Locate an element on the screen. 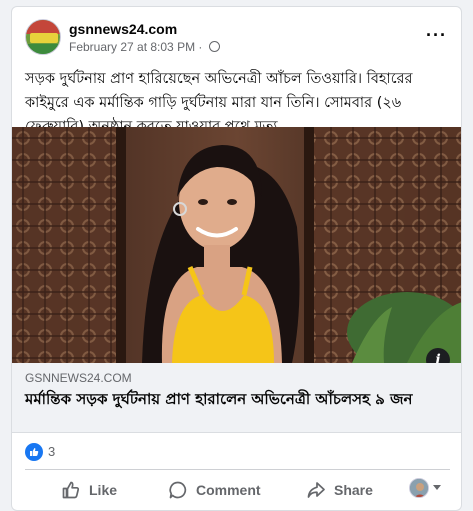  post-actions-bar: Like Comment Share is located at coordinates (236, 490).